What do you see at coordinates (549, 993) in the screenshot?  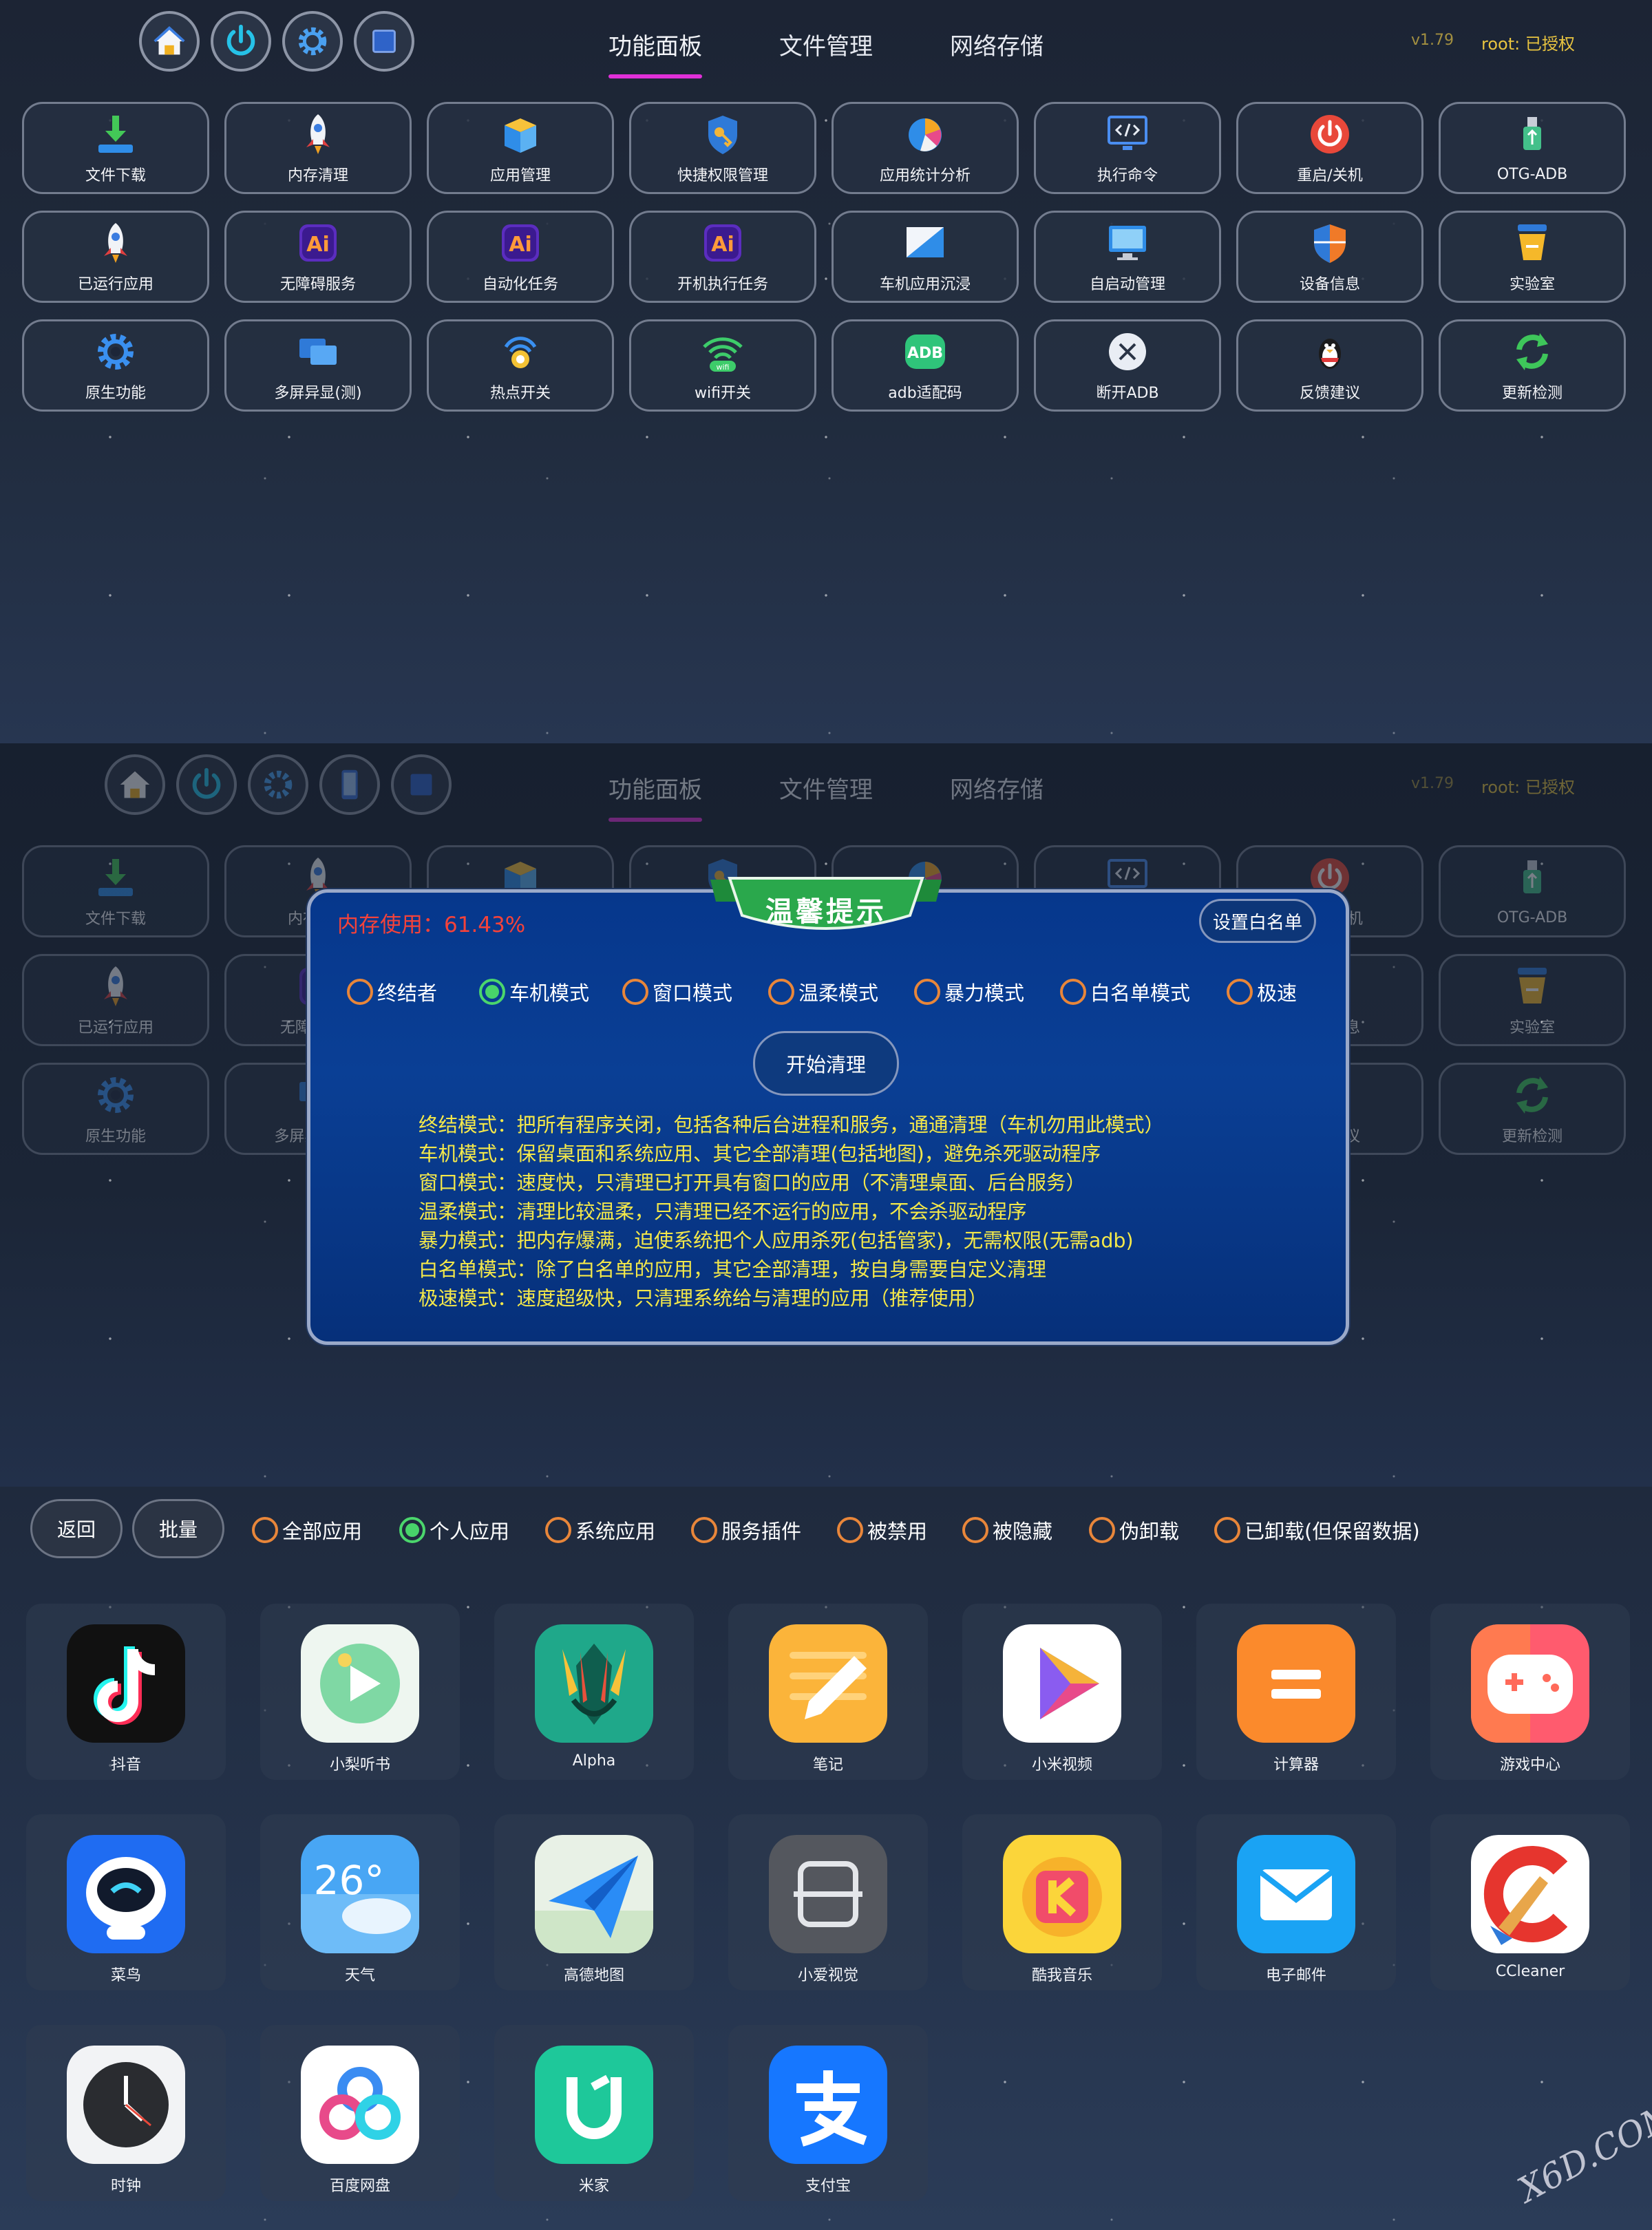 I see `mode-label: 车机模式` at bounding box center [549, 993].